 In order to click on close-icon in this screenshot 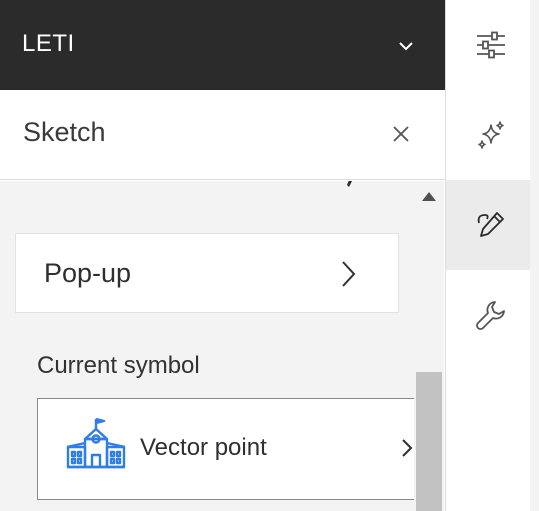, I will do `click(401, 134)`.